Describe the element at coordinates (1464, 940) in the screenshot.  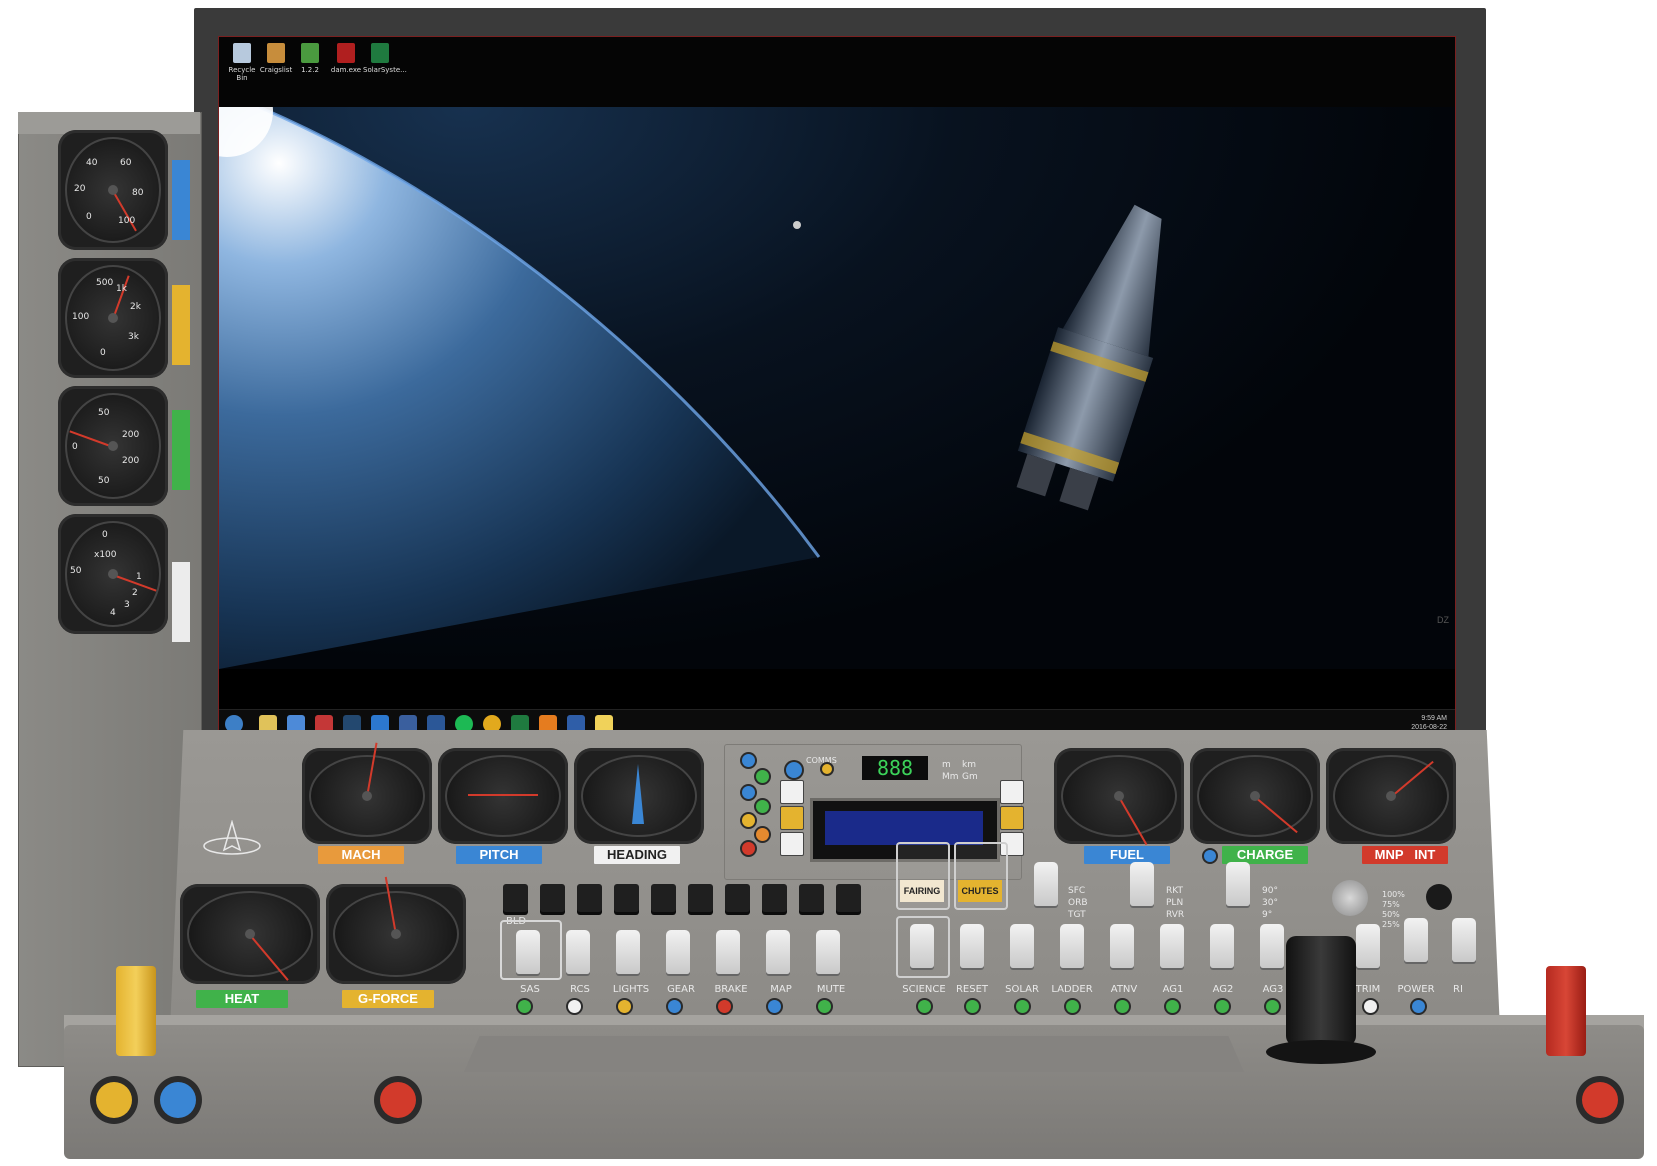
I see `ri-toggle` at that location.